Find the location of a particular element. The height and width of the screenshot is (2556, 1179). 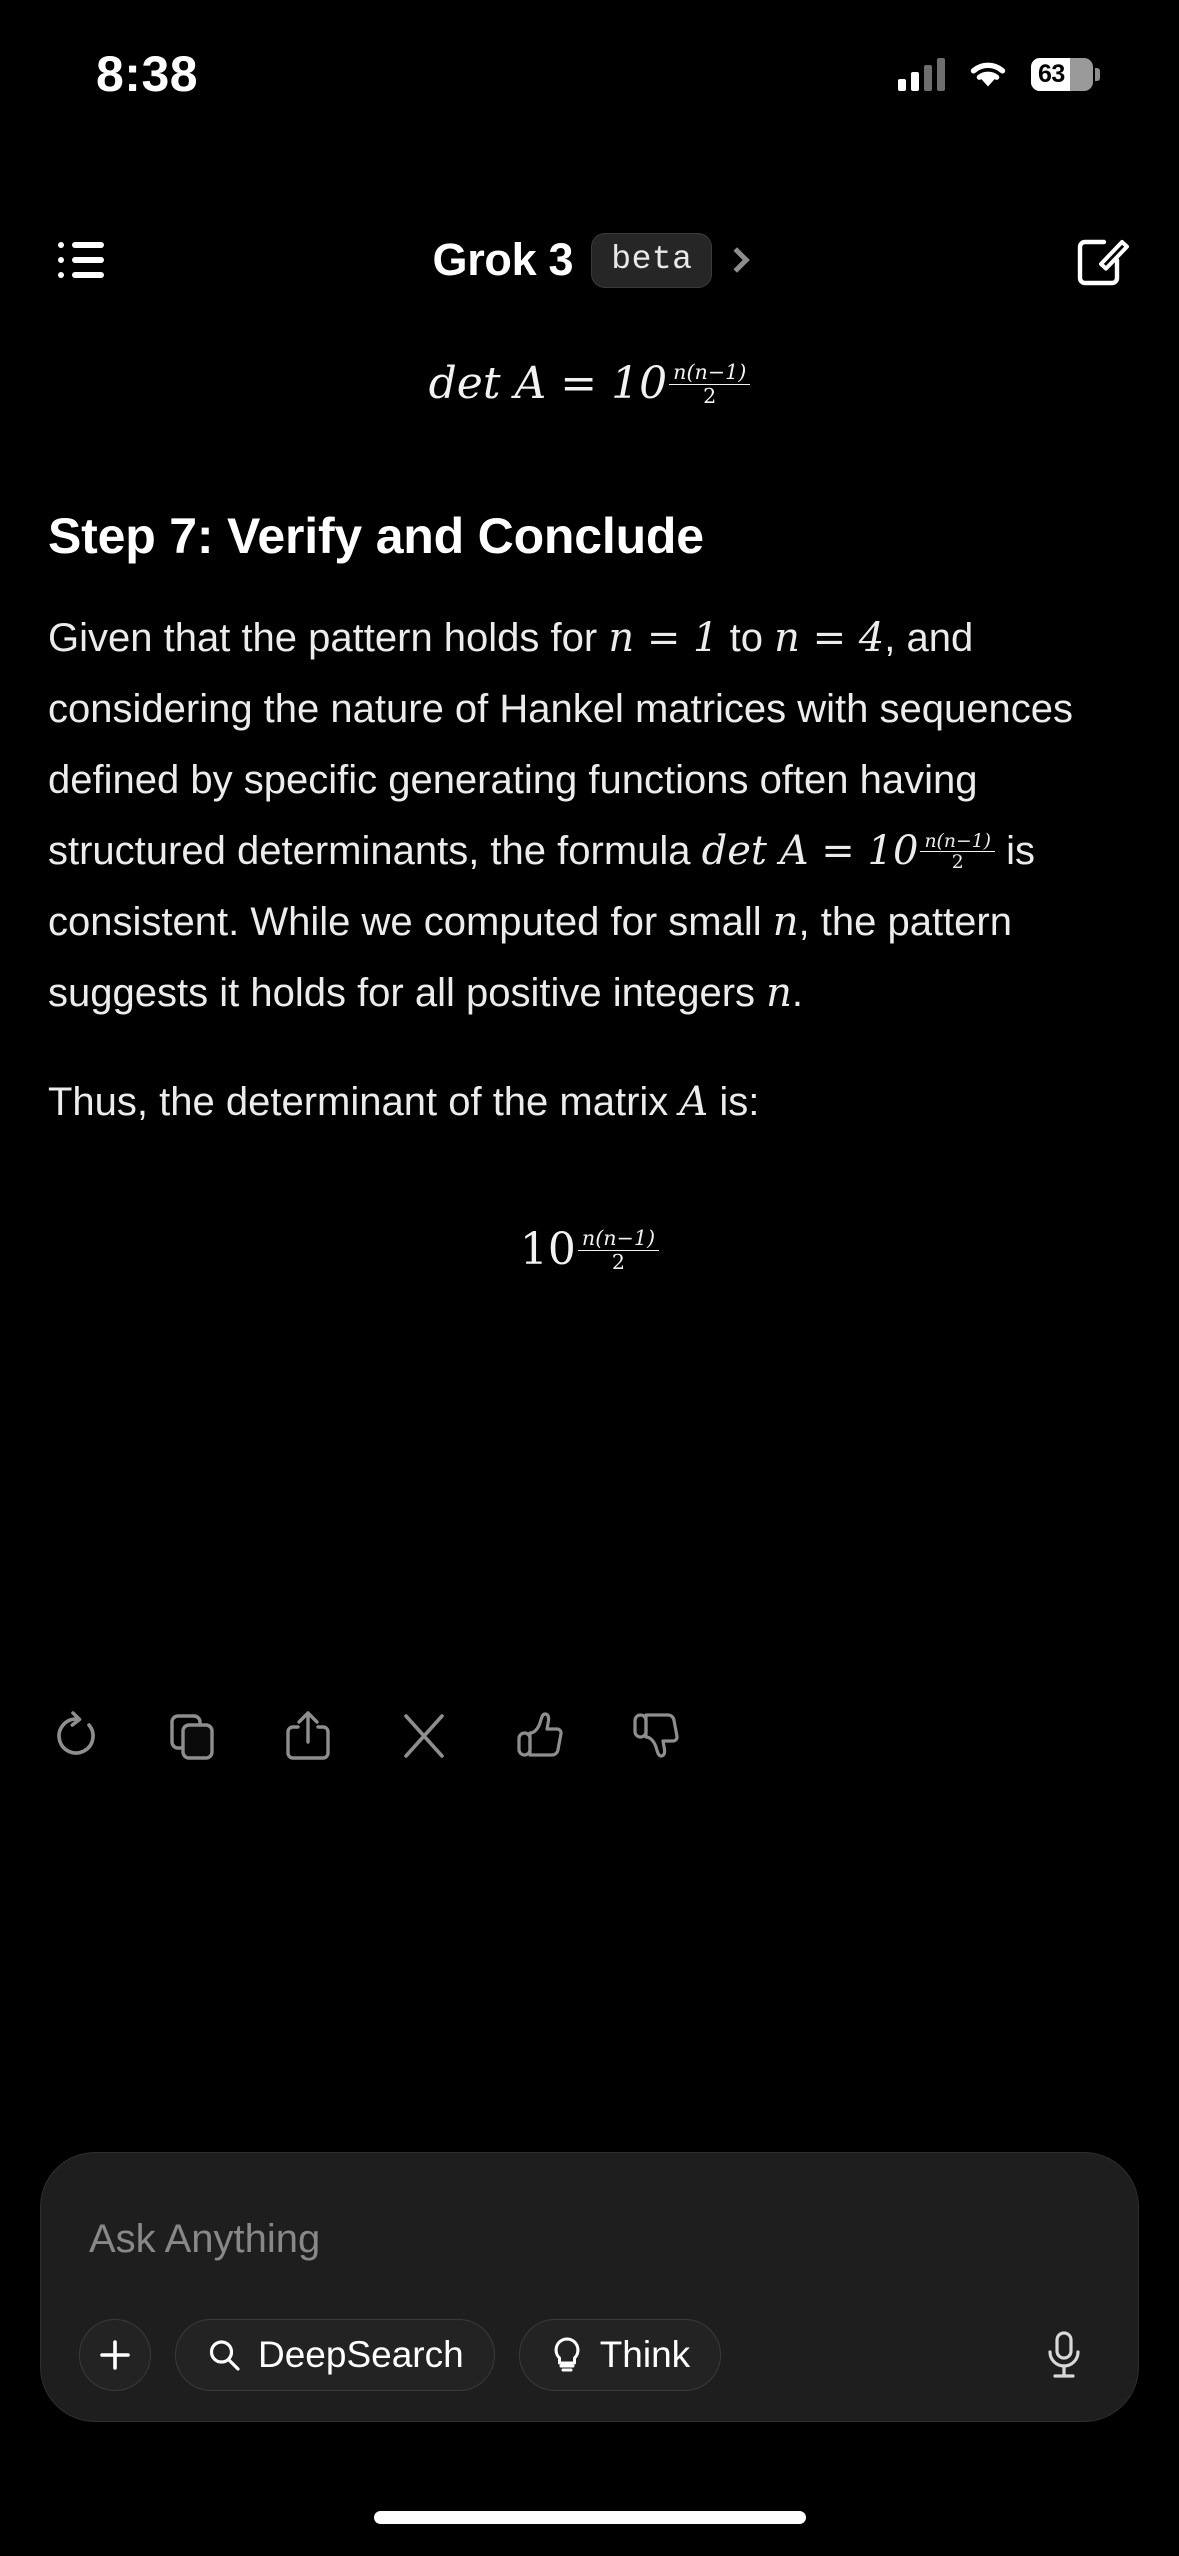

copy-button is located at coordinates (192, 1736).